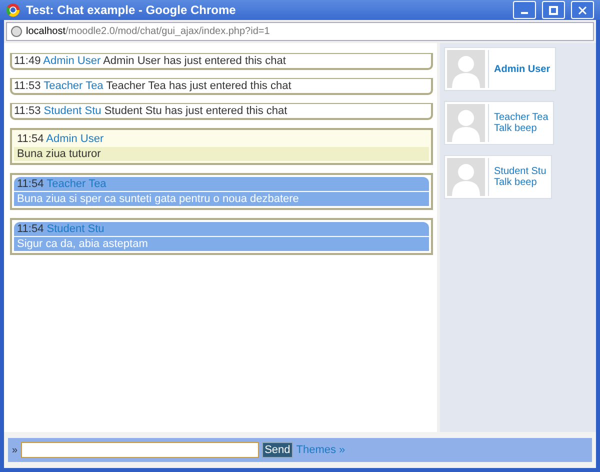  I want to click on maximize-button, so click(553, 10).